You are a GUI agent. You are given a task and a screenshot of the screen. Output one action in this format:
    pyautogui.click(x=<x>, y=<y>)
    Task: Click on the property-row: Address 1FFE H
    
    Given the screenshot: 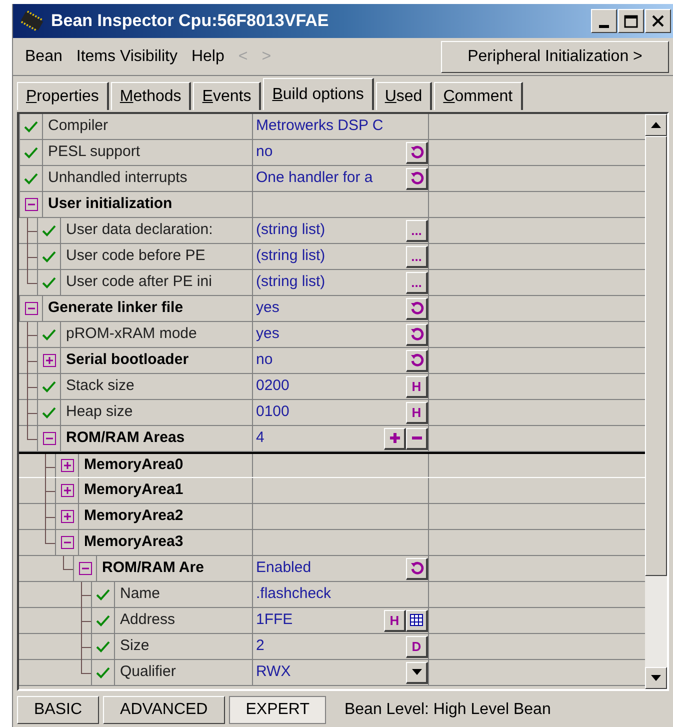 What is the action you would take?
    pyautogui.click(x=332, y=621)
    